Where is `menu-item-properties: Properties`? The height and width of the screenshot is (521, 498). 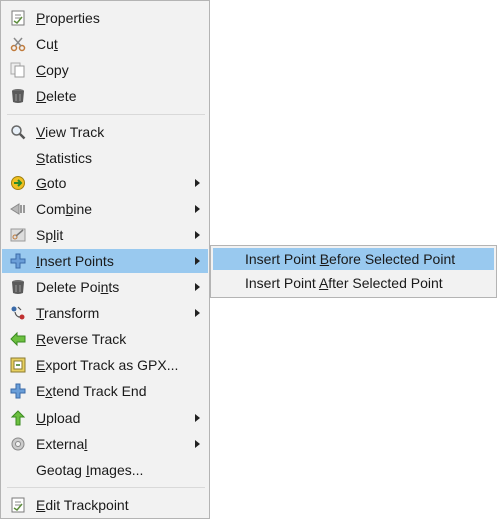 menu-item-properties: Properties is located at coordinates (105, 18).